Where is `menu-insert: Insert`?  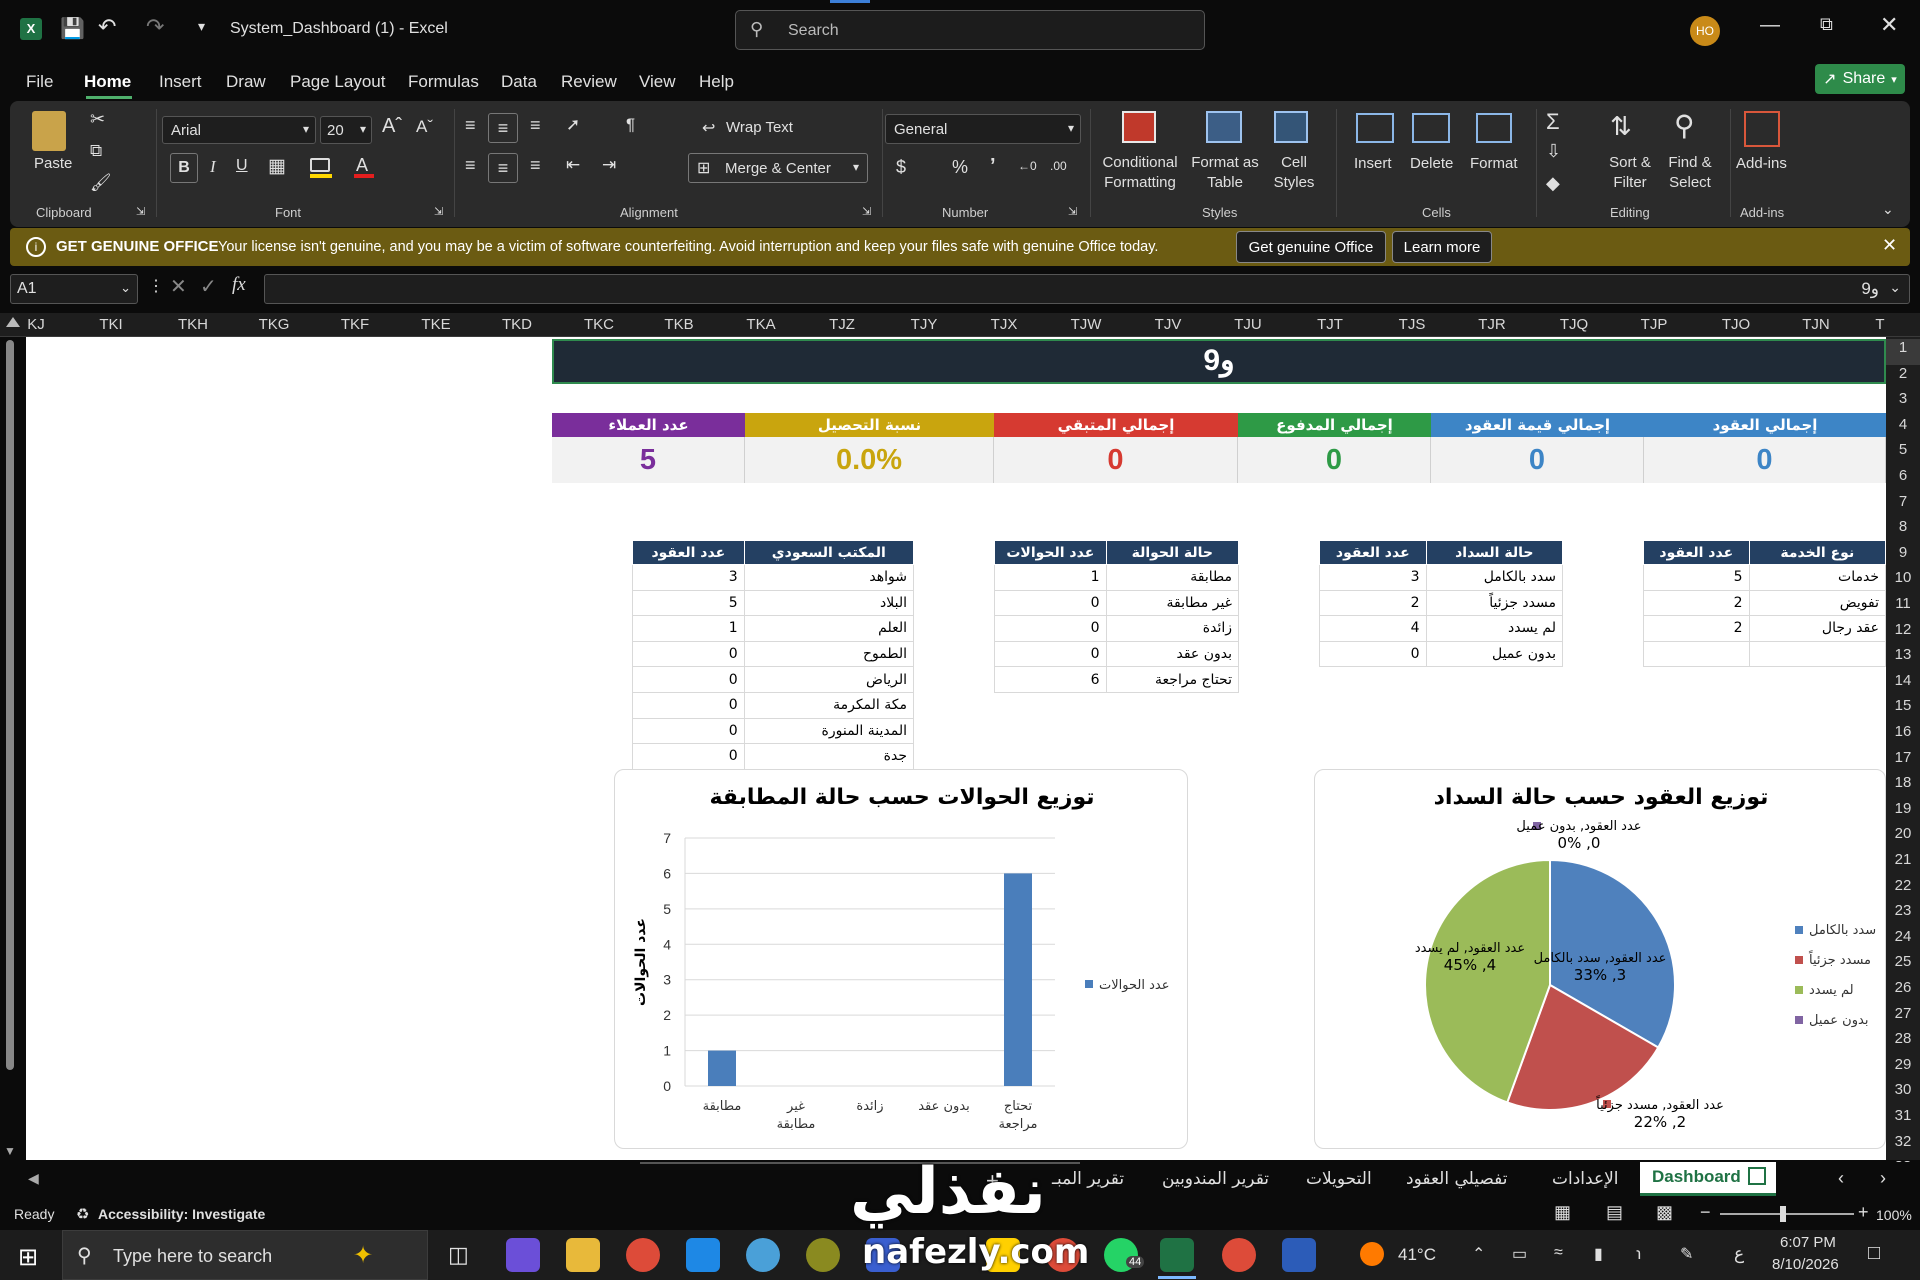
menu-insert: Insert is located at coordinates (180, 82).